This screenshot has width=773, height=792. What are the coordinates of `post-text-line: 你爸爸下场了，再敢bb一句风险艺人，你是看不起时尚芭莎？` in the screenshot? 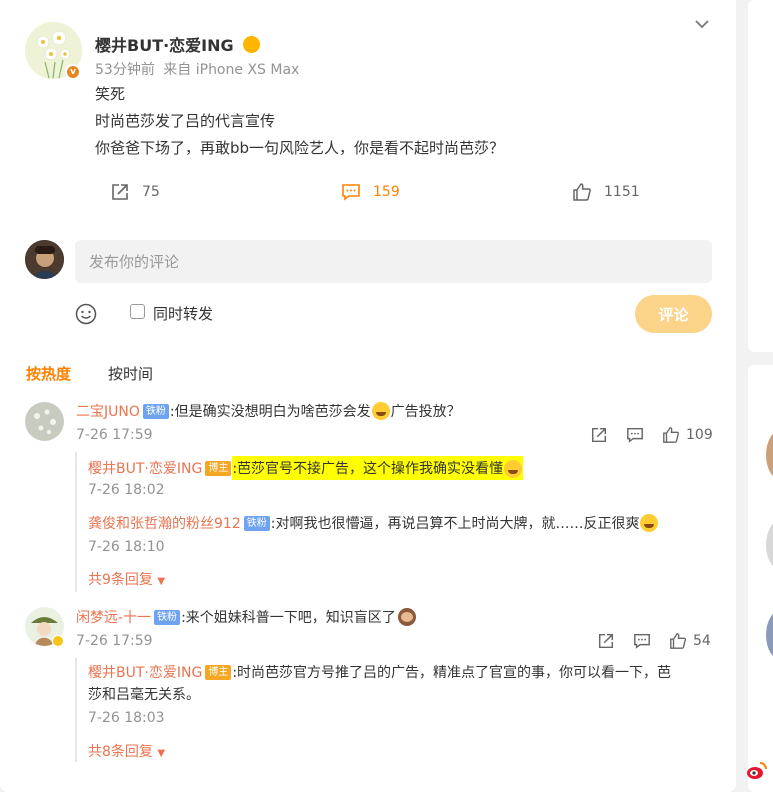 It's located at (300, 148).